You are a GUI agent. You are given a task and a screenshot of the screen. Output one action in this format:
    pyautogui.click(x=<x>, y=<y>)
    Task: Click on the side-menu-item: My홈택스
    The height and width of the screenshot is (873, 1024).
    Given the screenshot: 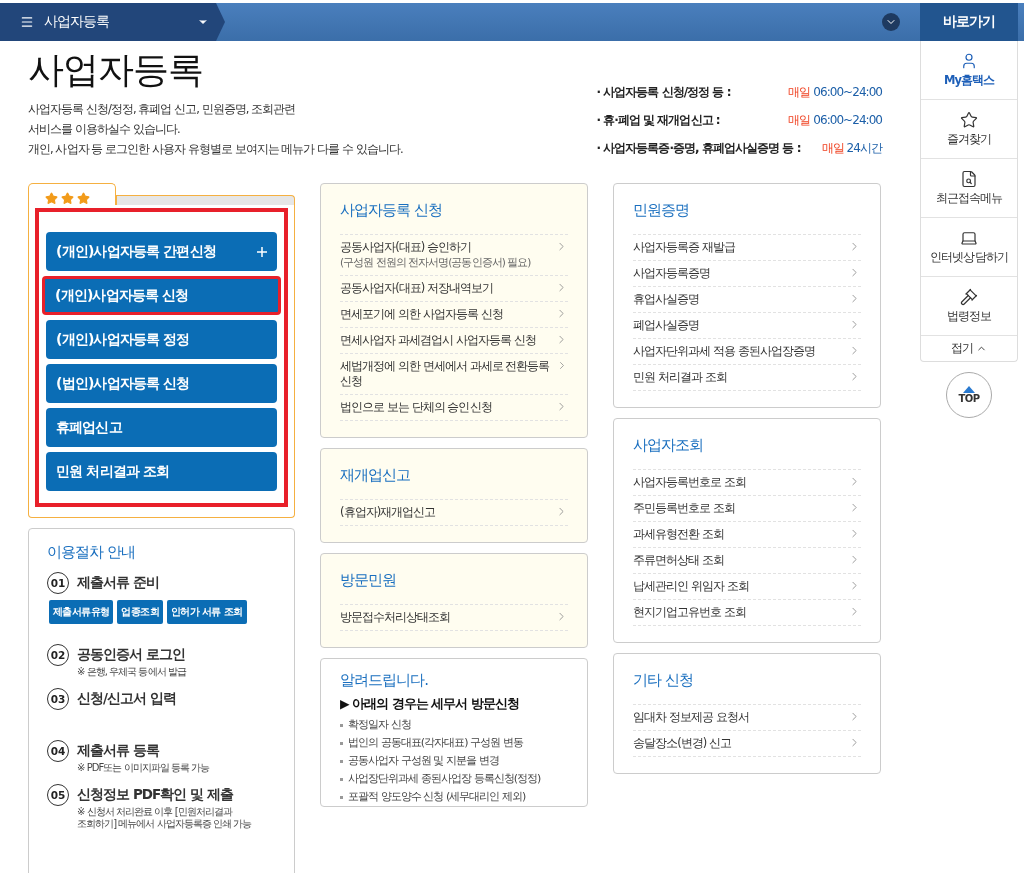 What is the action you would take?
    pyautogui.click(x=969, y=70)
    